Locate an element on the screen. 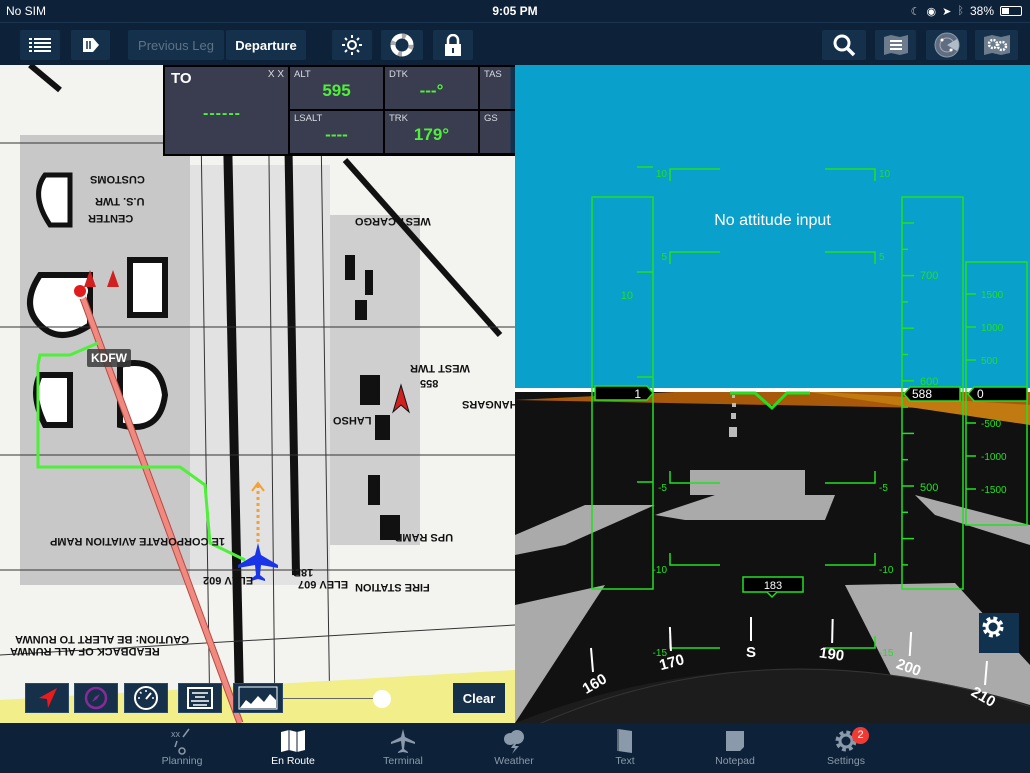 The image size is (1030, 773). pitch-ladder-label: -15 is located at coordinates (886, 653).